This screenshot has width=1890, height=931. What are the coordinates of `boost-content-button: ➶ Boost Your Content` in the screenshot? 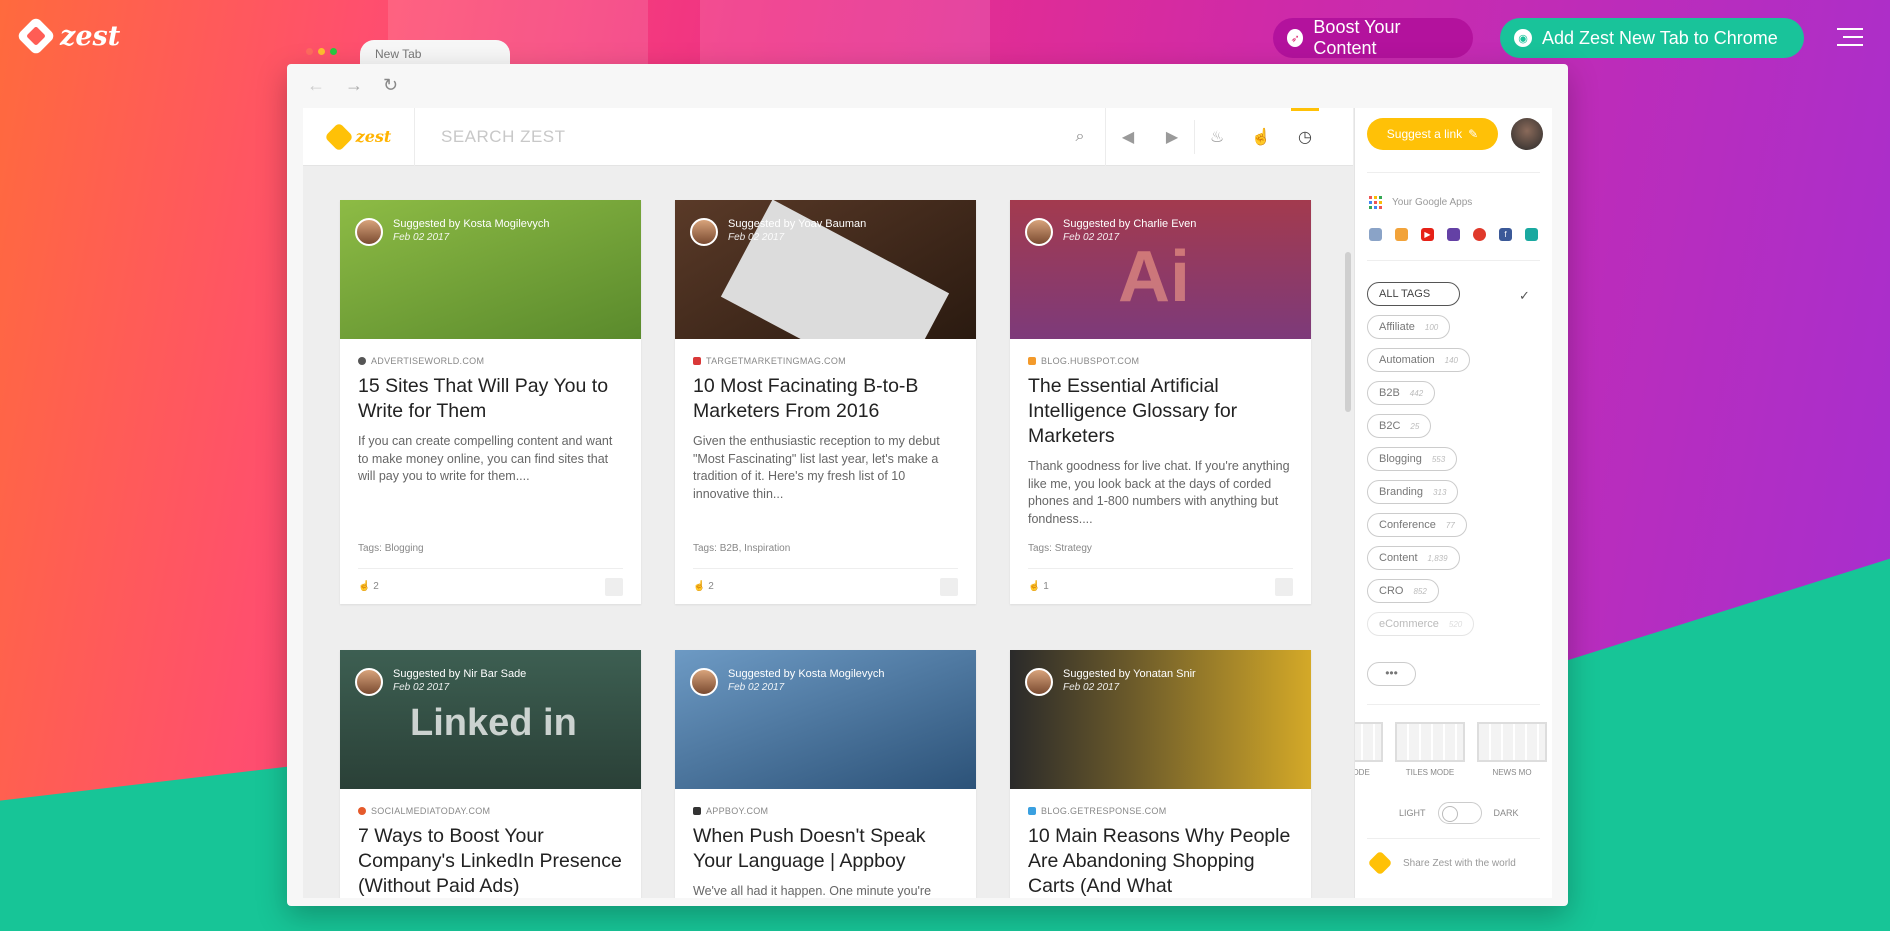 It's located at (1373, 37).